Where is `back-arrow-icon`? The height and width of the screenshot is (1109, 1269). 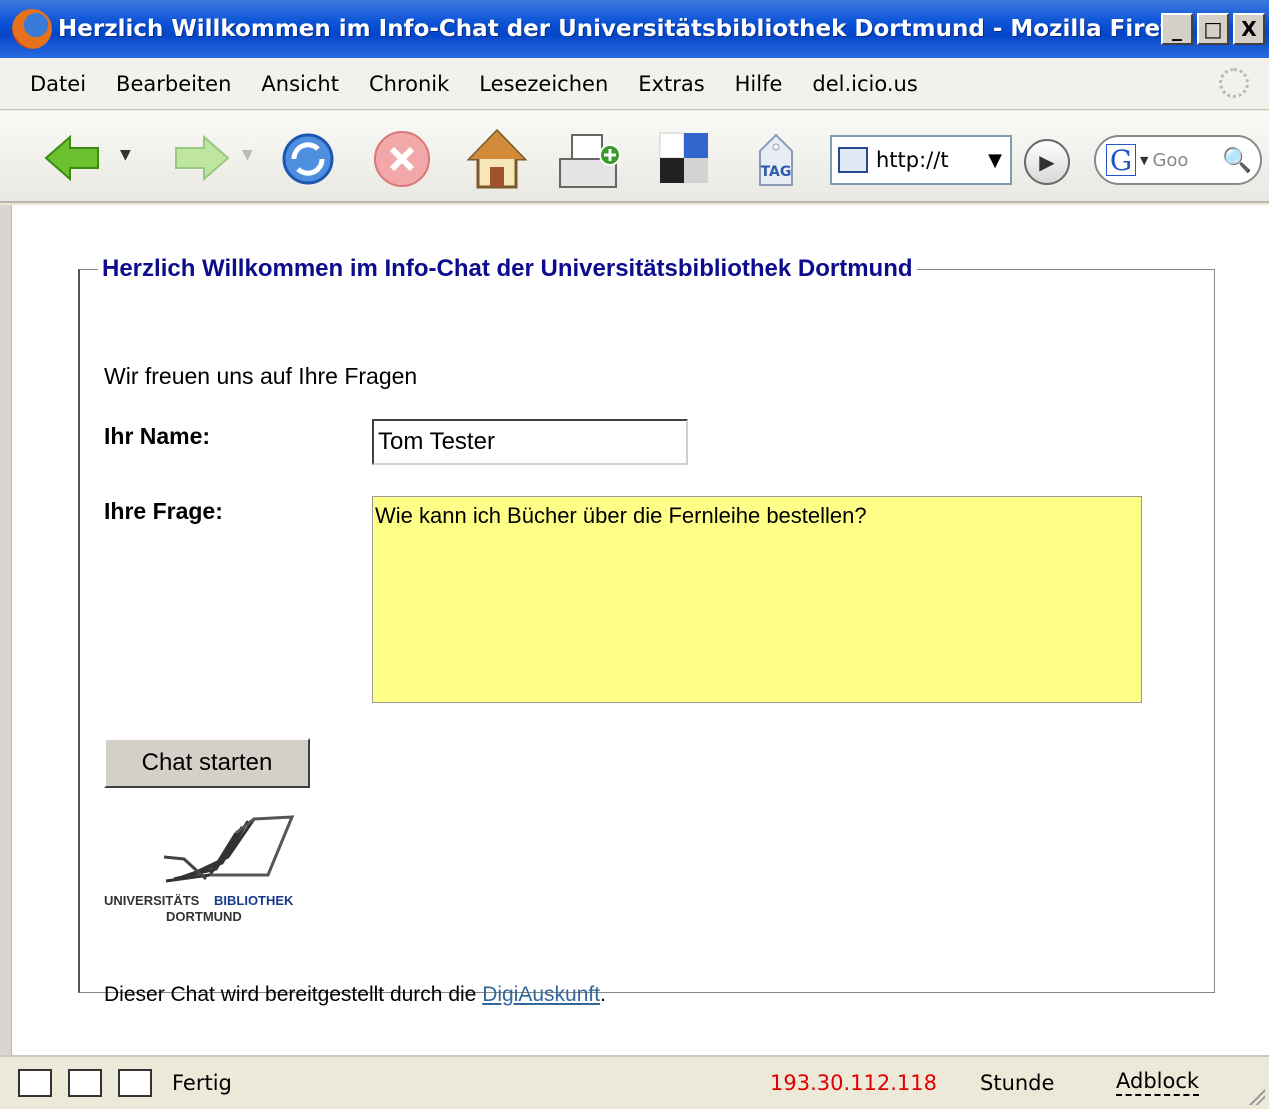 back-arrow-icon is located at coordinates (71, 158).